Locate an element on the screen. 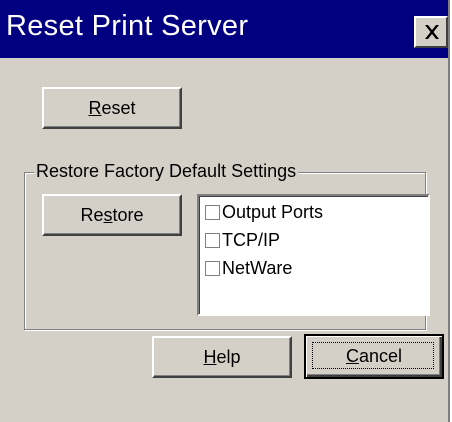  help-button: Help is located at coordinates (222, 357).